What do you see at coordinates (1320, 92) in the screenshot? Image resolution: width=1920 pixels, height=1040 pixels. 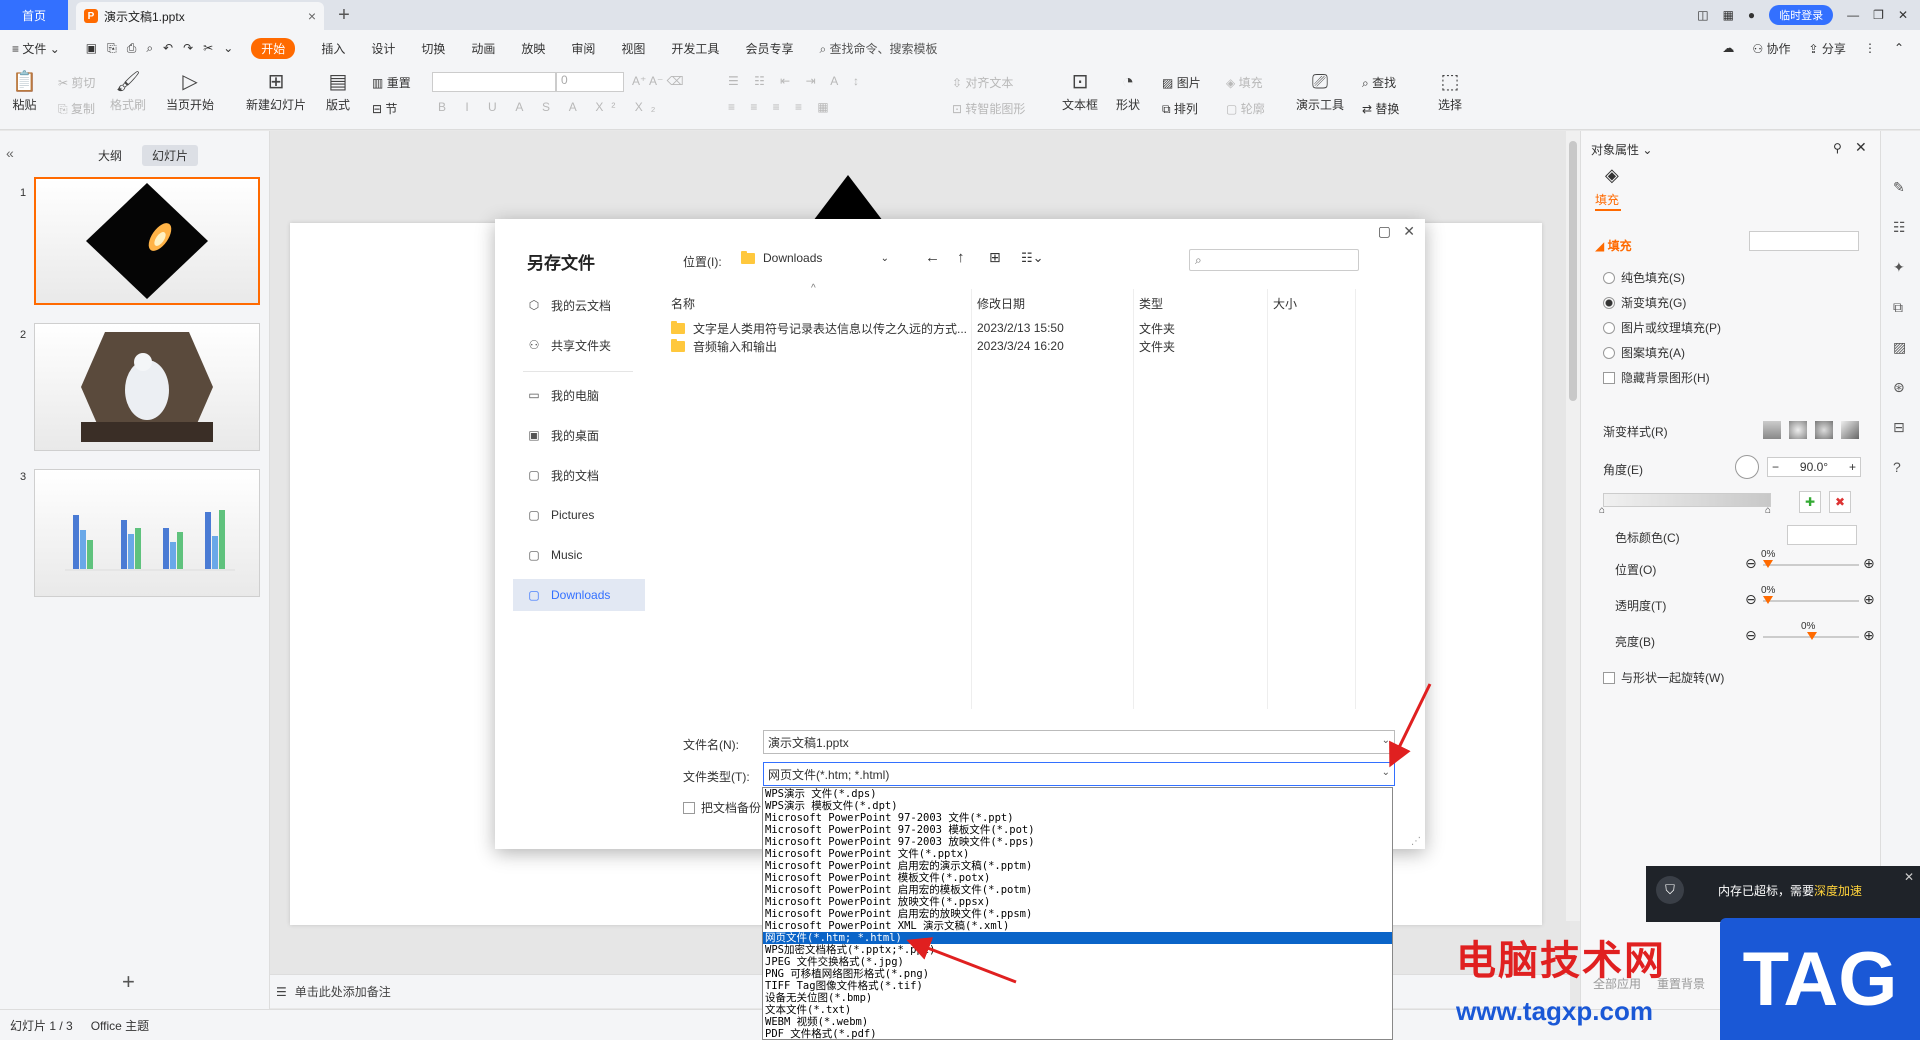 I see `presentation-tools-button: ⎚ 演示工具` at bounding box center [1320, 92].